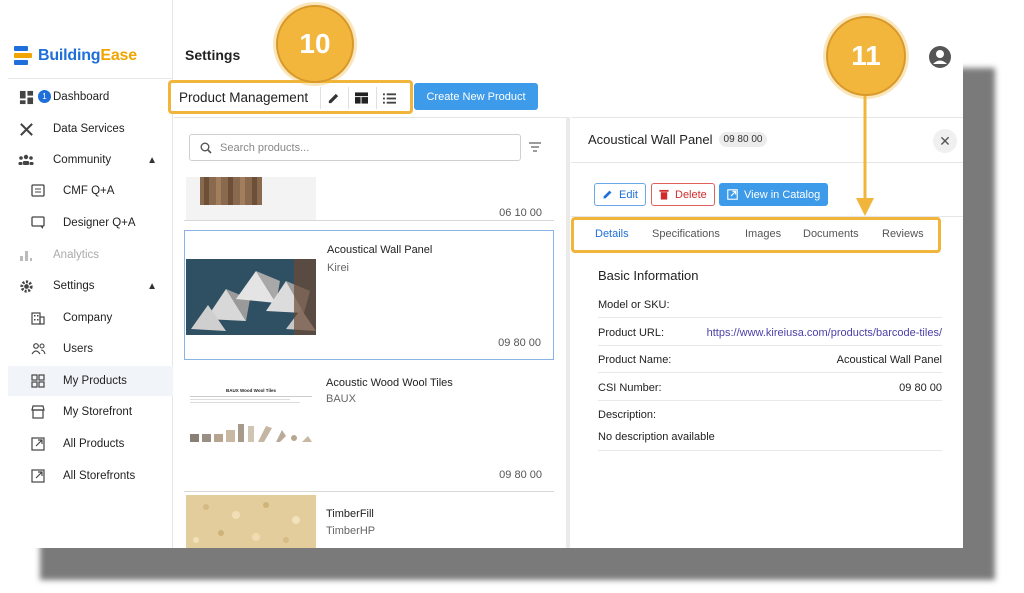 The height and width of the screenshot is (593, 1024). What do you see at coordinates (90, 223) in the screenshot?
I see `sidebar-item-designer-qa: Designer Q+A` at bounding box center [90, 223].